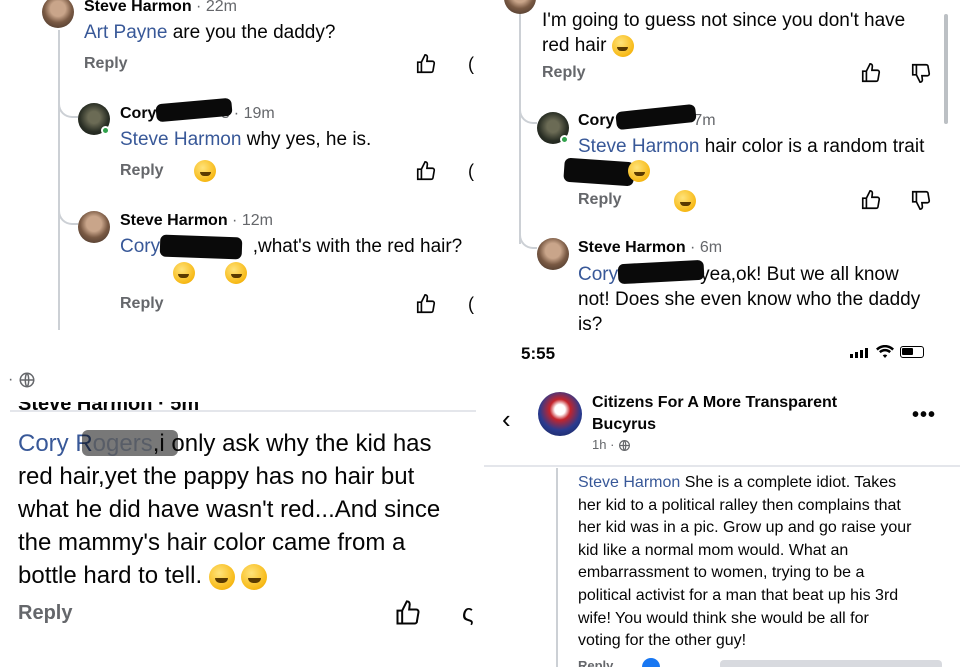 The image size is (960, 667). What do you see at coordinates (706, 247) in the screenshot?
I see `comment-time: · 6m` at bounding box center [706, 247].